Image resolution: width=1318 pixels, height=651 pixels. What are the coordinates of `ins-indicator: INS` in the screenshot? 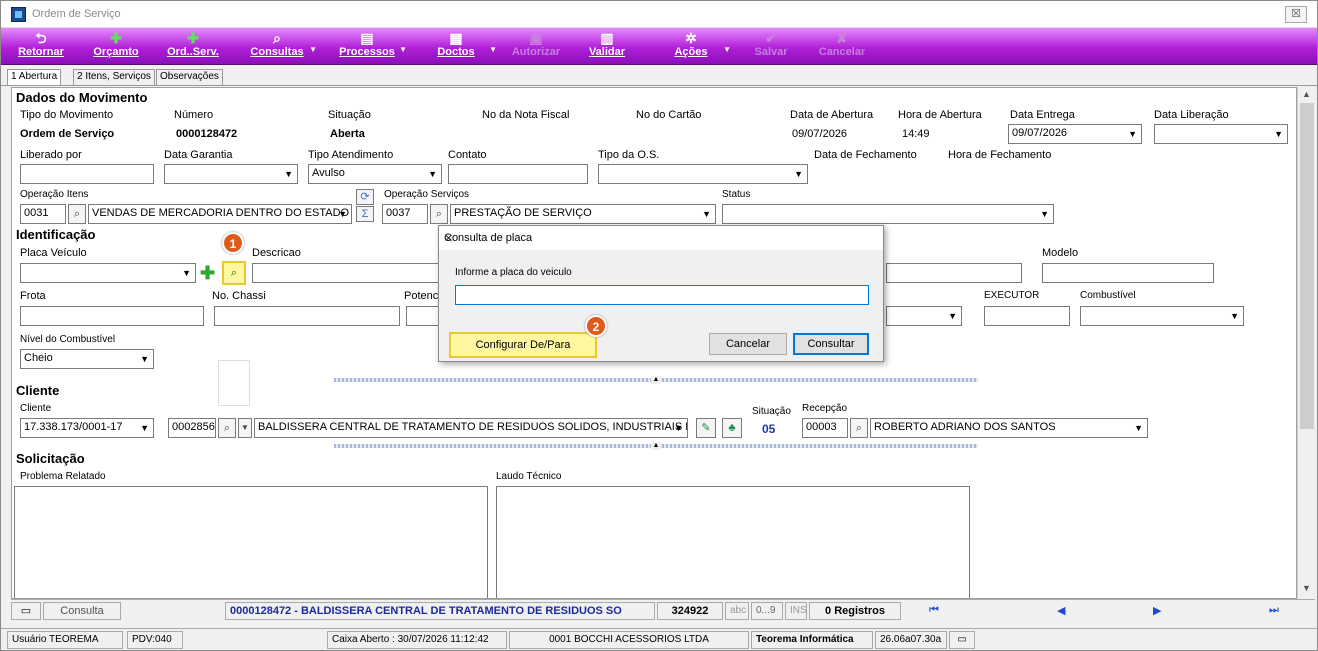 It's located at (796, 611).